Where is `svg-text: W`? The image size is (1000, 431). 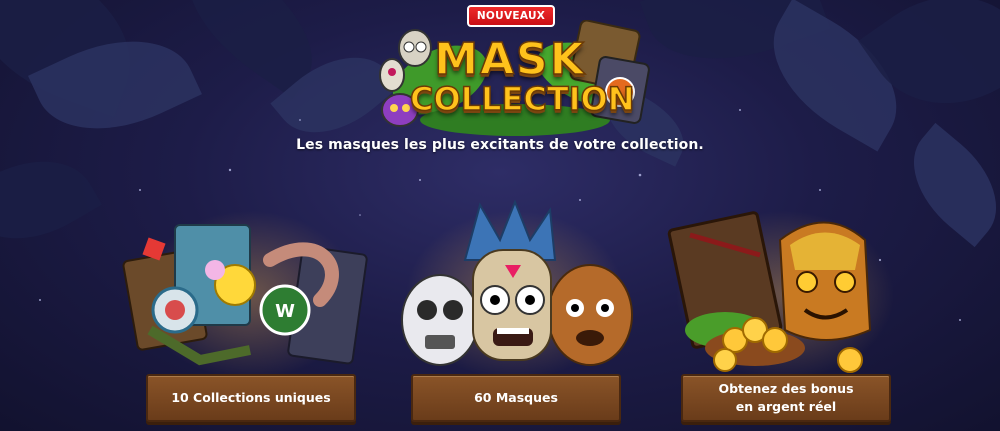 svg-text: W is located at coordinates (285, 311).